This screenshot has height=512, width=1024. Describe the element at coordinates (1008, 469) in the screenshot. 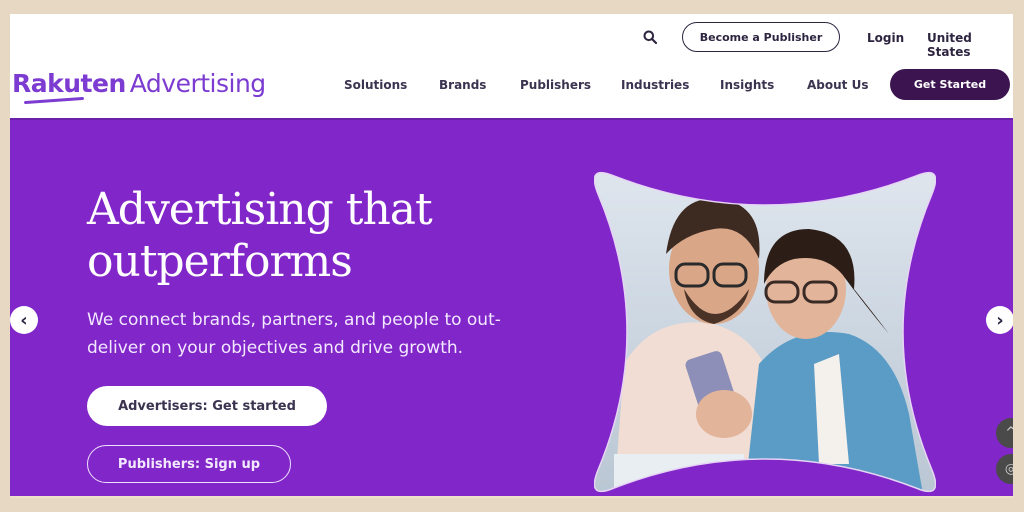

I see `fingerprint-icon: ◎` at that location.